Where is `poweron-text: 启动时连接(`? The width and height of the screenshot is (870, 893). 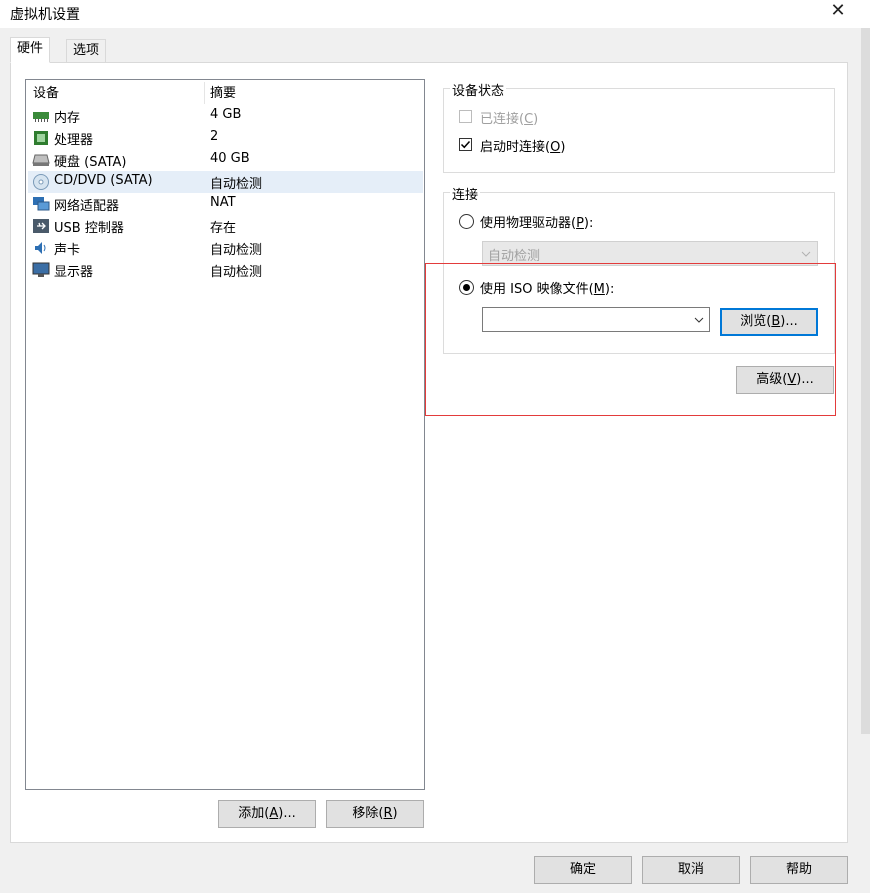 poweron-text: 启动时连接( is located at coordinates (515, 147).